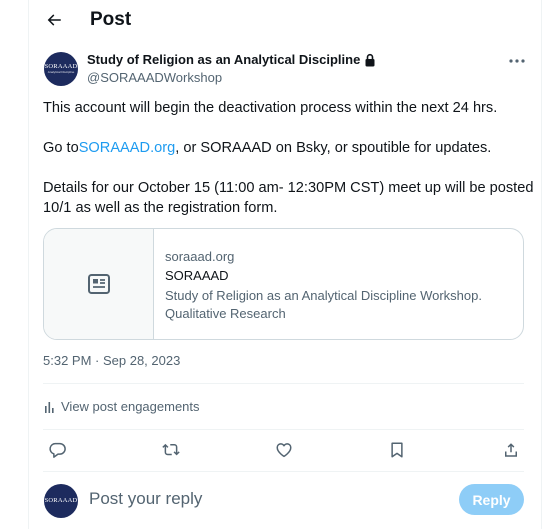 Image resolution: width=555 pixels, height=529 pixels. I want to click on card-thumbnail, so click(99, 284).